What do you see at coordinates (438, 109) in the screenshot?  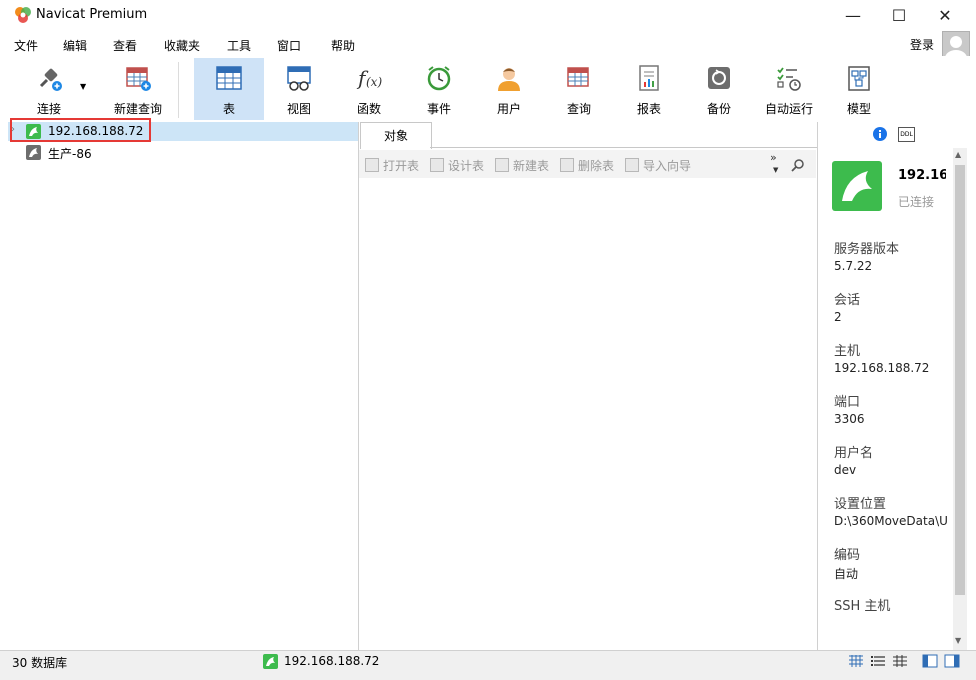 I see `event-label: 事件` at bounding box center [438, 109].